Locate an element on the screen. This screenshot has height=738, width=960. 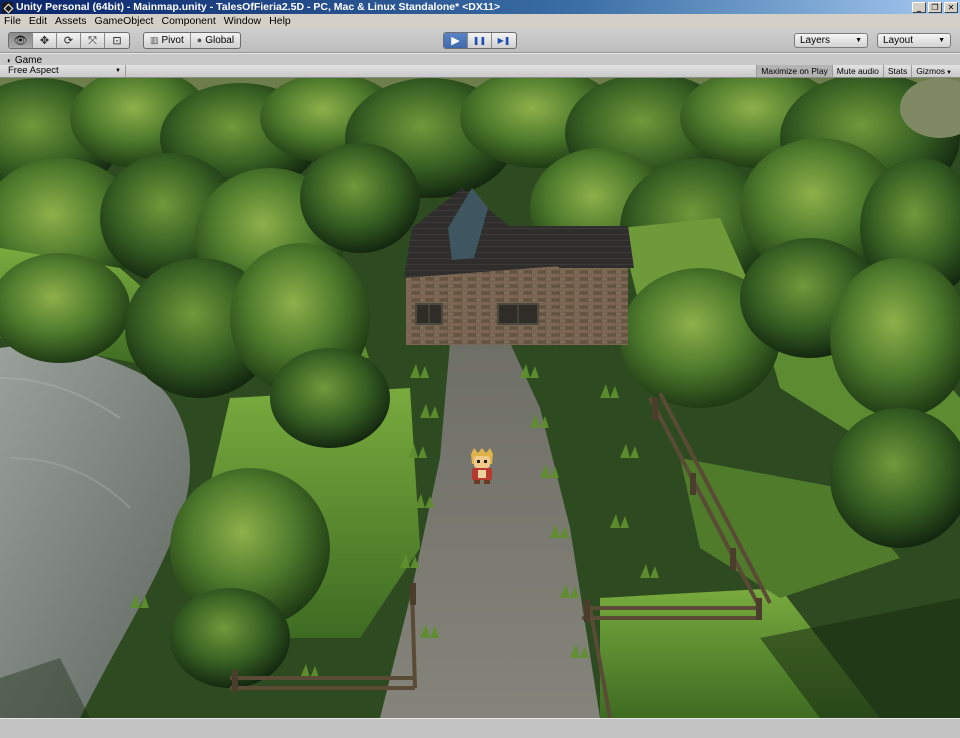
play-button: ▶ is located at coordinates (456, 40).